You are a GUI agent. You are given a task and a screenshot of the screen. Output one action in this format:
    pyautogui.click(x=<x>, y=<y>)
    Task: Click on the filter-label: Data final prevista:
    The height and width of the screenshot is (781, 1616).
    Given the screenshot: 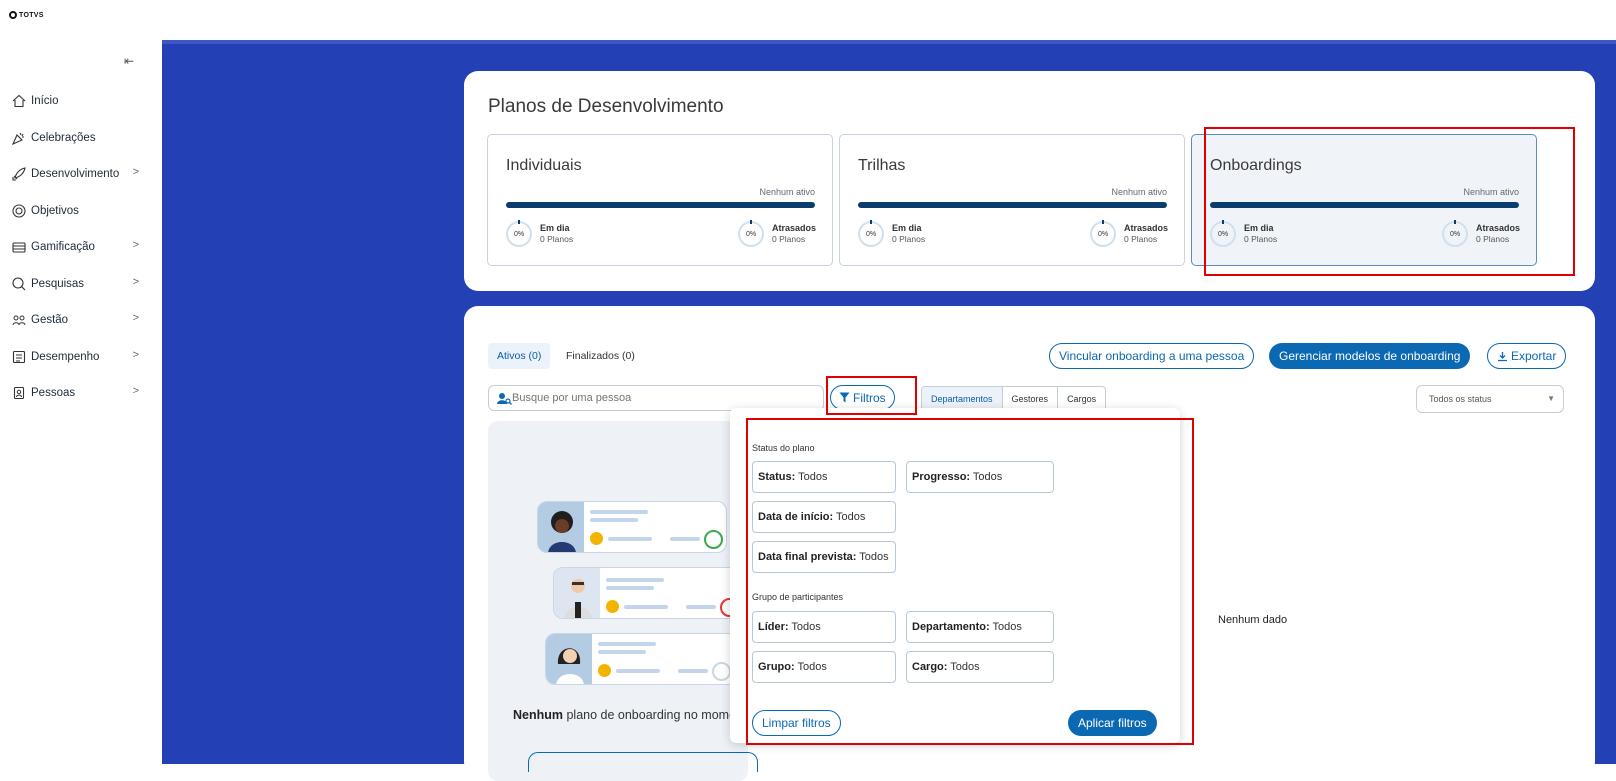 What is the action you would take?
    pyautogui.click(x=807, y=557)
    